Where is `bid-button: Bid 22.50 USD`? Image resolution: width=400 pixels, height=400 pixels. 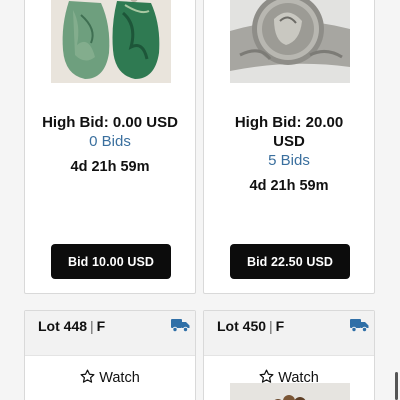 bid-button: Bid 22.50 USD is located at coordinates (290, 261).